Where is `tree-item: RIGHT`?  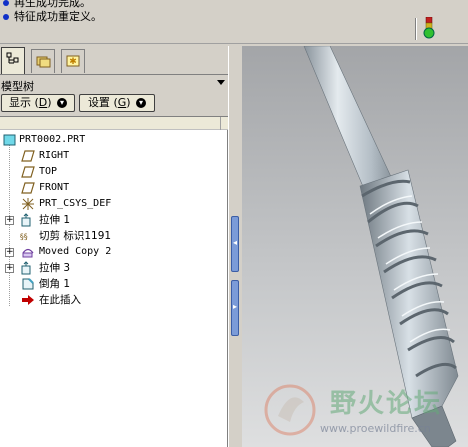 tree-item: RIGHT is located at coordinates (114, 156).